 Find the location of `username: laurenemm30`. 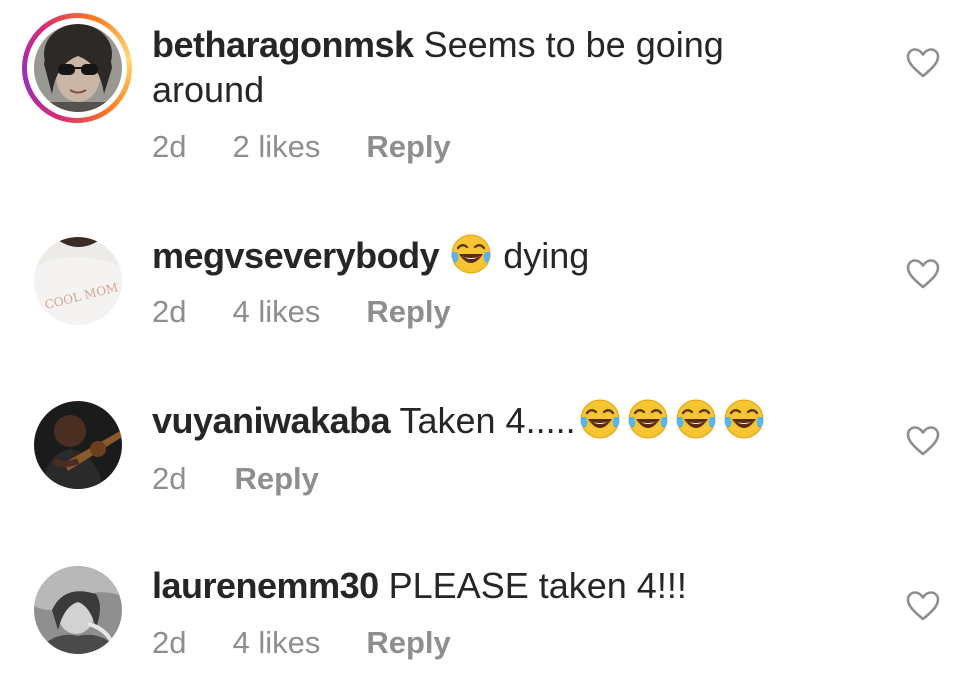

username: laurenemm30 is located at coordinates (265, 585).